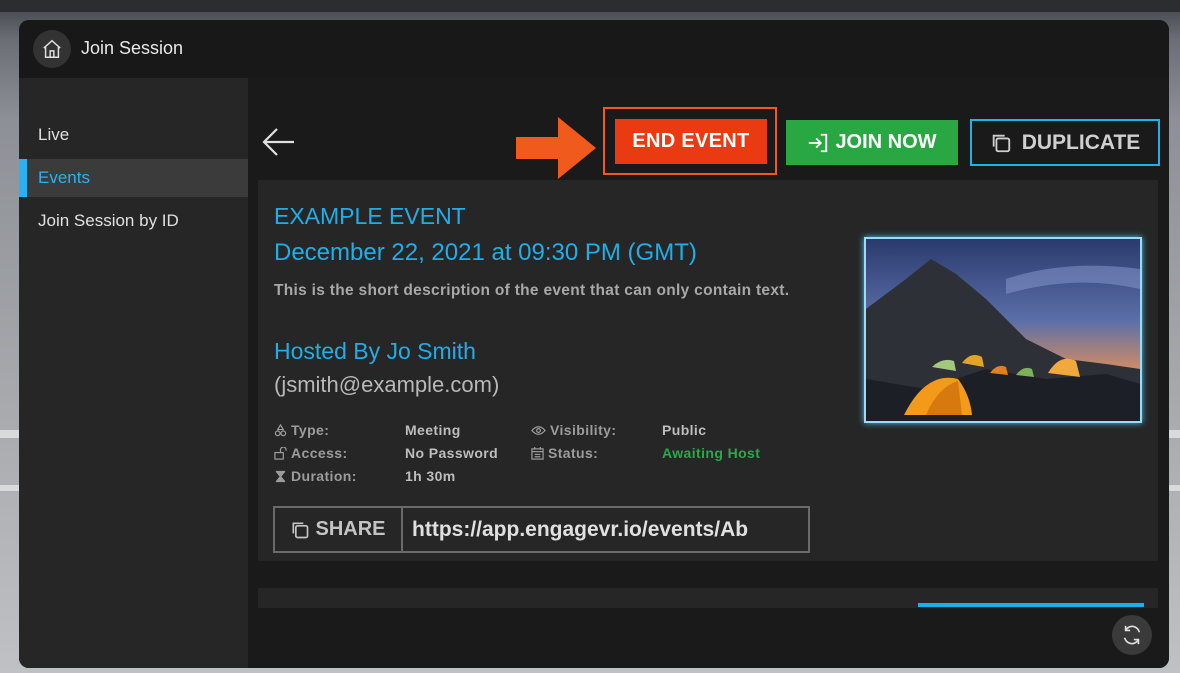 The image size is (1180, 673). I want to click on next-event-accent-bar, so click(1031, 605).